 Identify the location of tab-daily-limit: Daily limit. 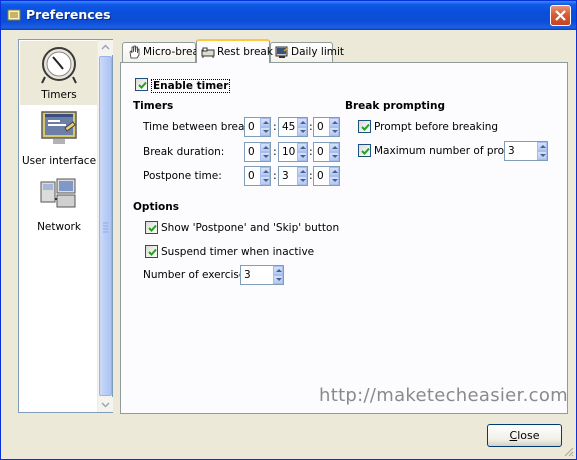
(307, 52).